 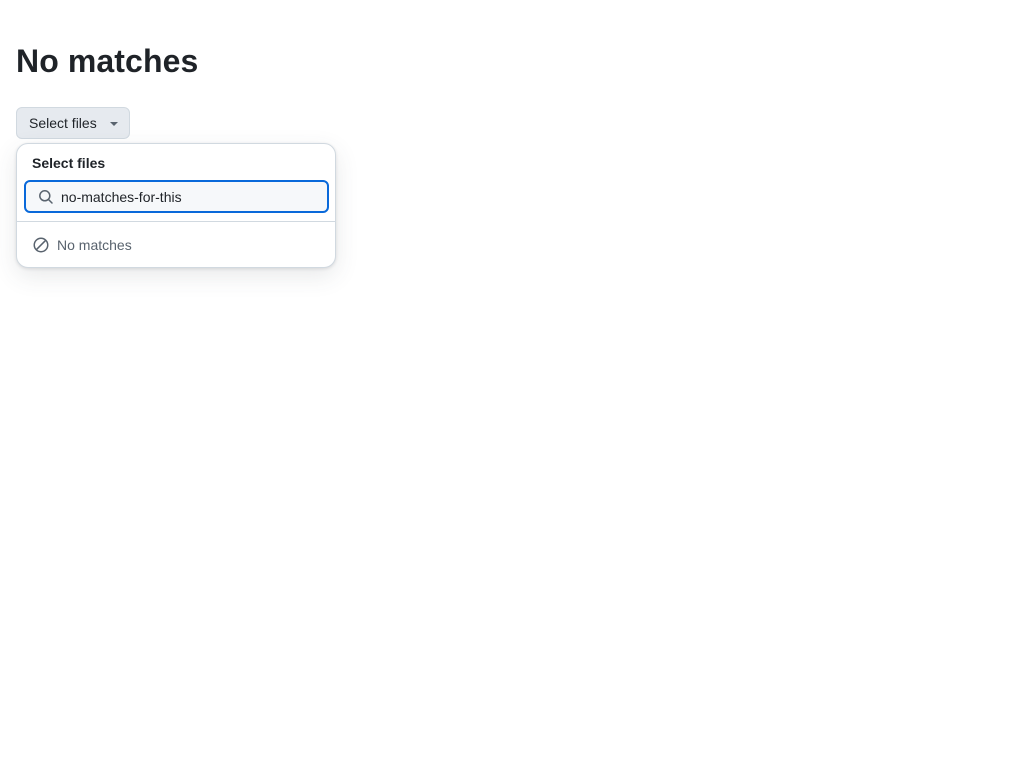 What do you see at coordinates (63, 123) in the screenshot?
I see `select-files-button-label: Select files` at bounding box center [63, 123].